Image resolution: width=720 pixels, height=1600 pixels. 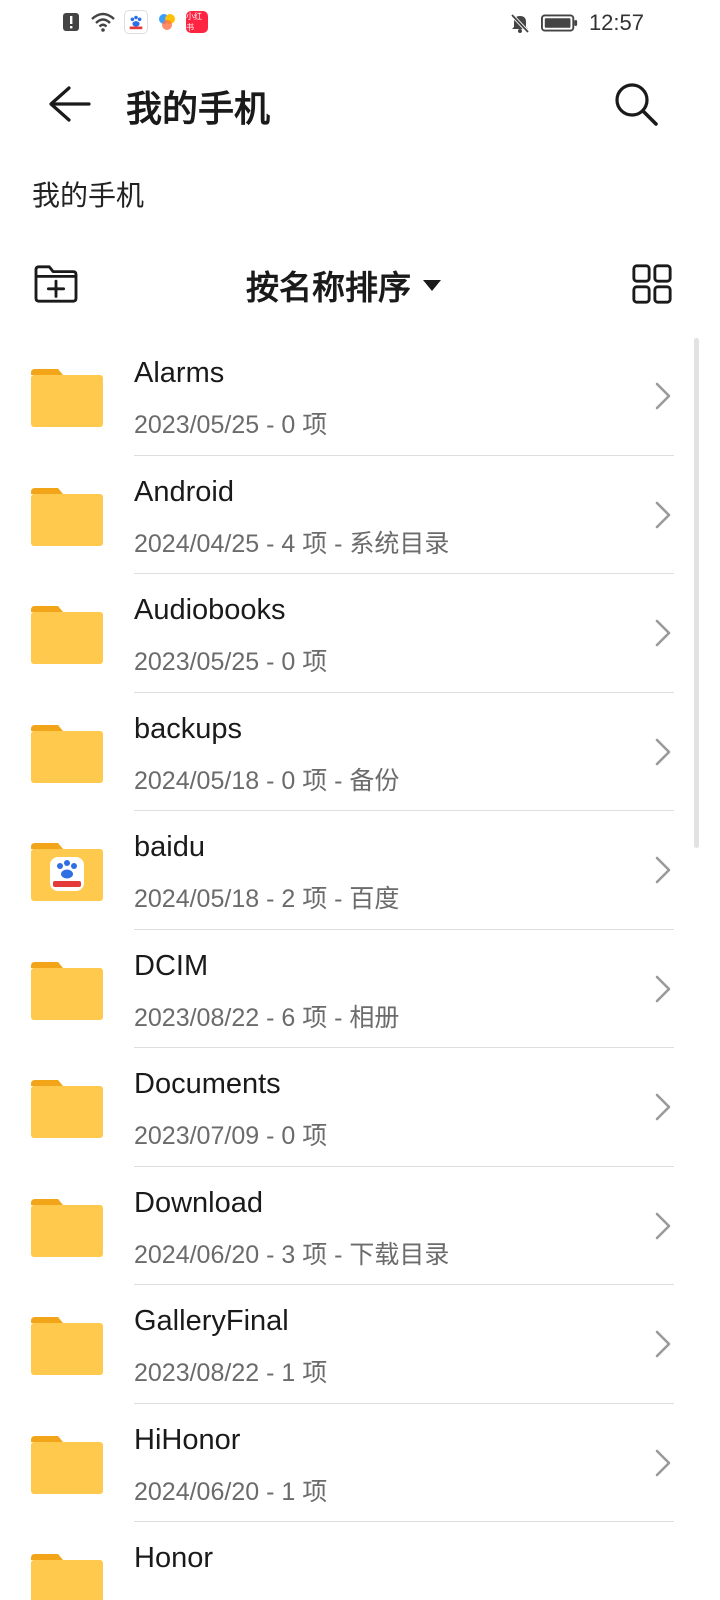 I want to click on status-time: 12:57, so click(x=616, y=22).